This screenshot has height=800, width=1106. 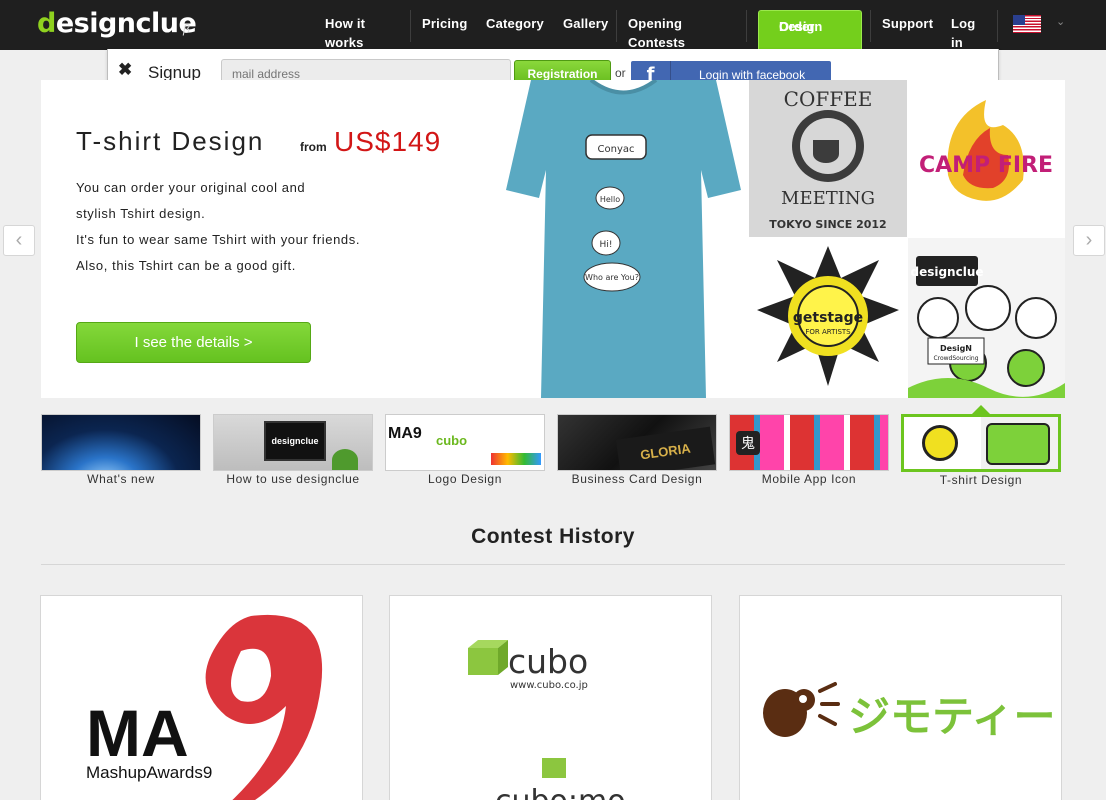 I want to click on nav-support: Support, so click(x=907, y=23).